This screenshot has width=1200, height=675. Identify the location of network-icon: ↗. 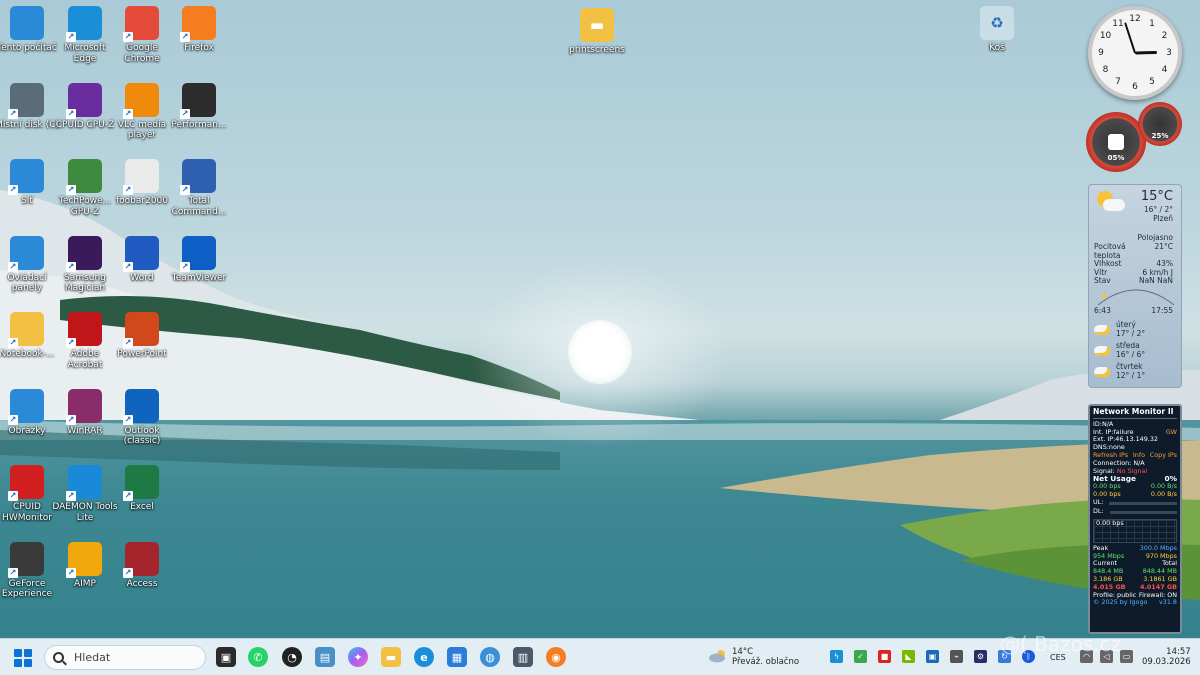
(26, 177).